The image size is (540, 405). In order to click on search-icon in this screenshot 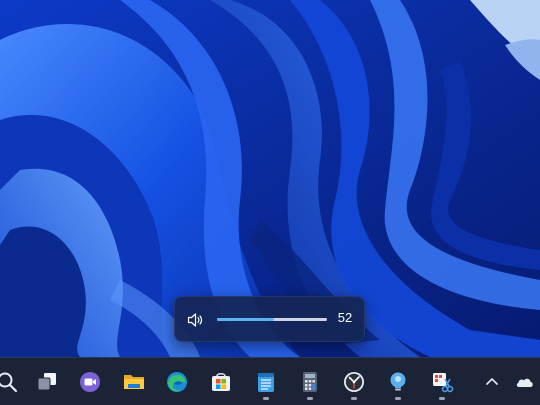, I will do `click(9, 382)`.